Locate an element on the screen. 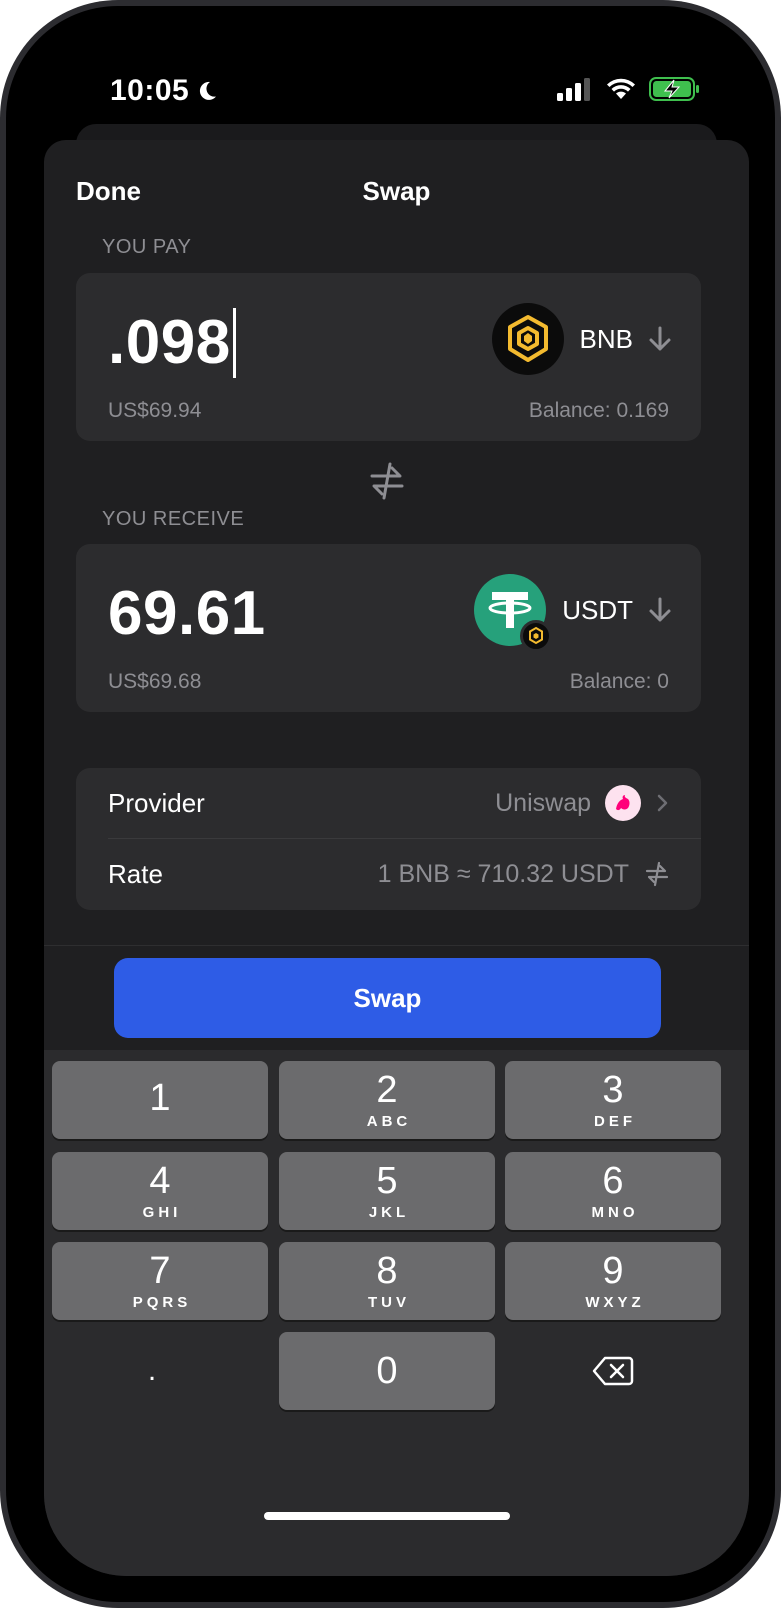 The image size is (781, 1608). key-delete is located at coordinates (613, 1371).